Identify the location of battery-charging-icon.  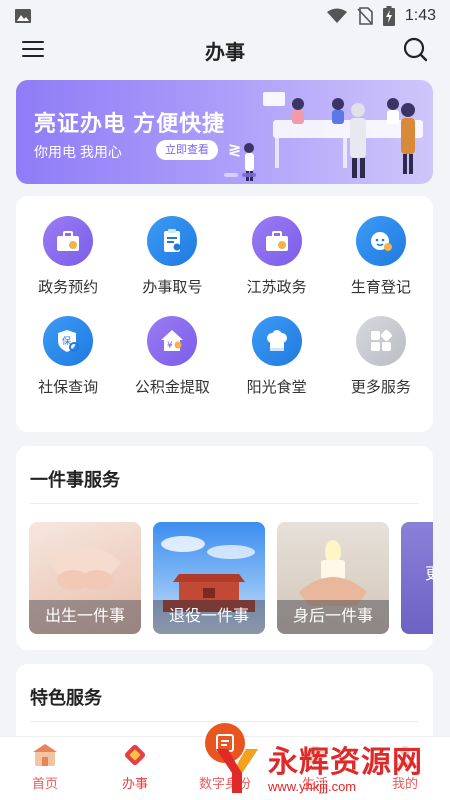
(388, 16).